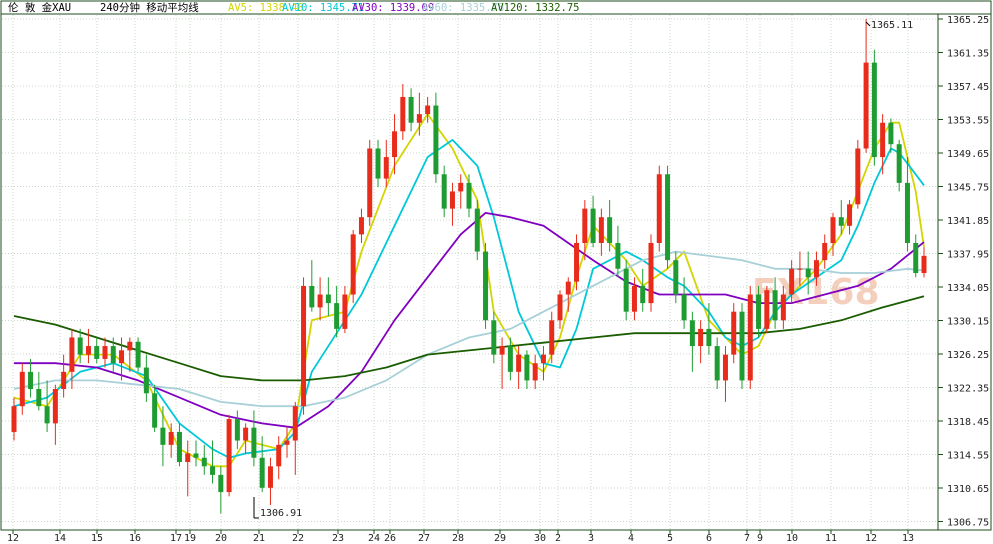 Image resolution: width=993 pixels, height=544 pixels. Describe the element at coordinates (670, 538) in the screenshot. I see `x-tick-label: 5` at that location.